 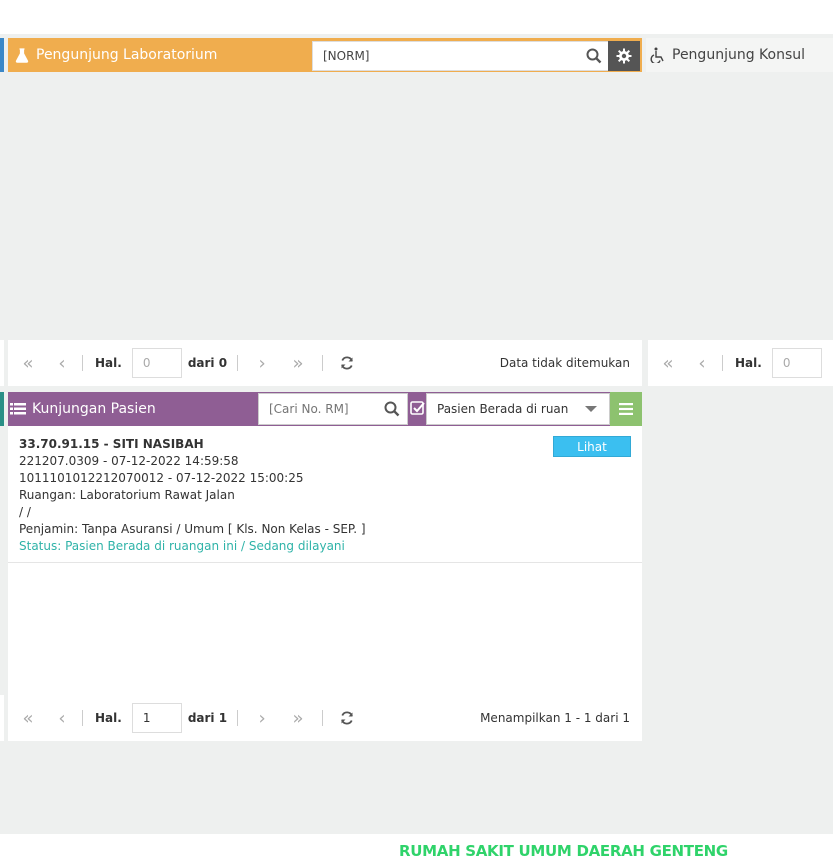 I want to click on extra-line: / /, so click(x=25, y=512).